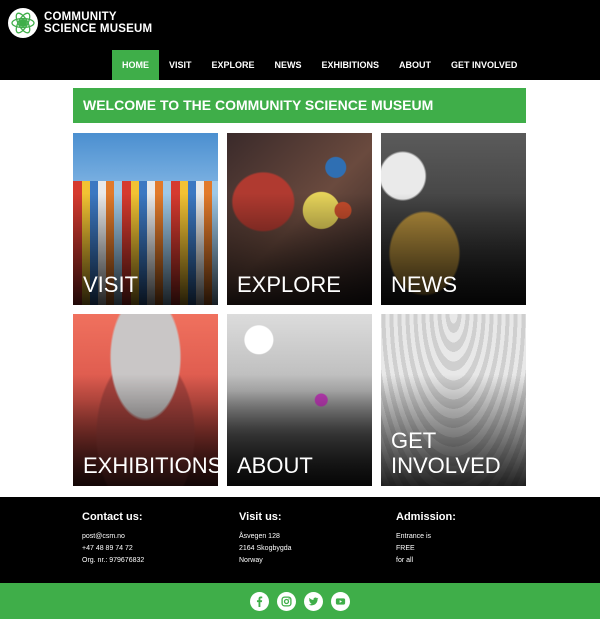 This screenshot has height=619, width=600. Describe the element at coordinates (426, 517) in the screenshot. I see `footer-admission-title: Admission:` at that location.